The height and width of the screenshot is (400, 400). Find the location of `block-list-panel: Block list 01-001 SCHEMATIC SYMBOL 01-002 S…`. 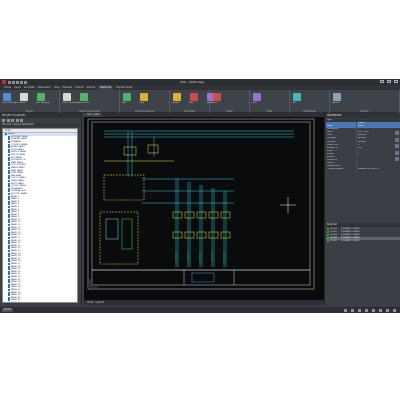

block-list-panel: Block list 01-001 SCHEMATIC SYMBOL 01-002 S… is located at coordinates (363, 263).